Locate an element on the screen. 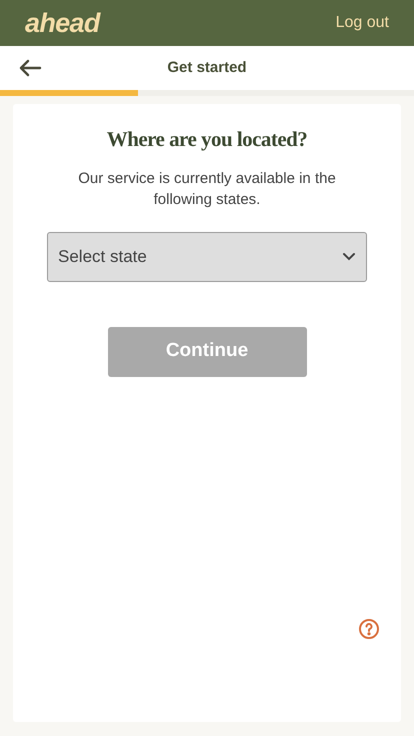 This screenshot has width=414, height=736. select-placeholder: Select state is located at coordinates (102, 257).